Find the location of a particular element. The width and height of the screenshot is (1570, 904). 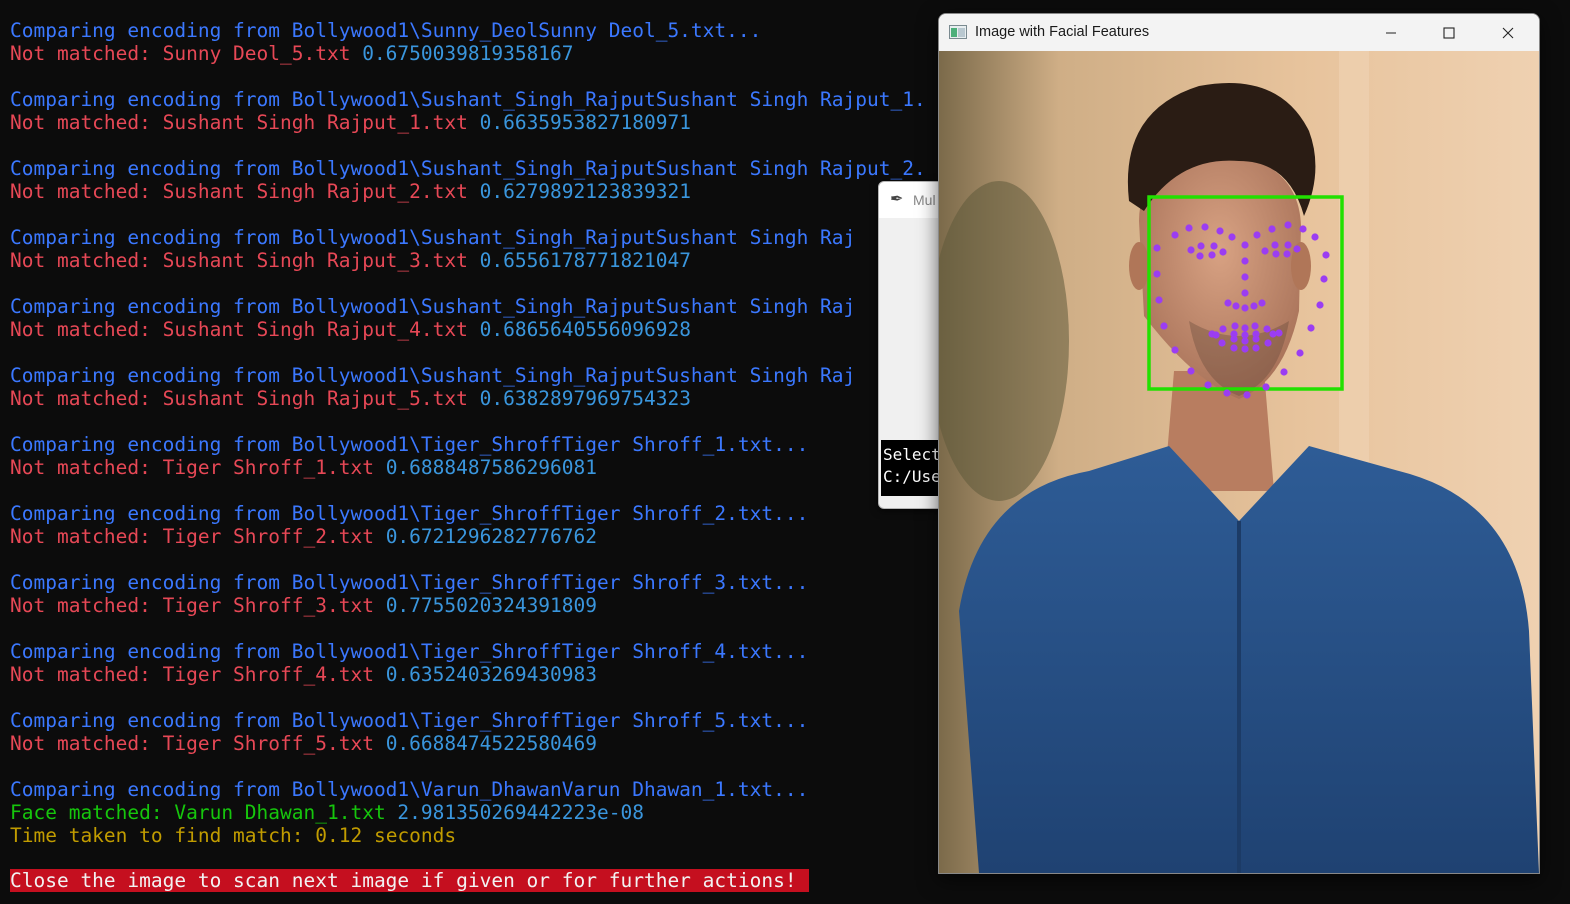

terminal-line-value: 2.981350269442223e-08 is located at coordinates (520, 812).